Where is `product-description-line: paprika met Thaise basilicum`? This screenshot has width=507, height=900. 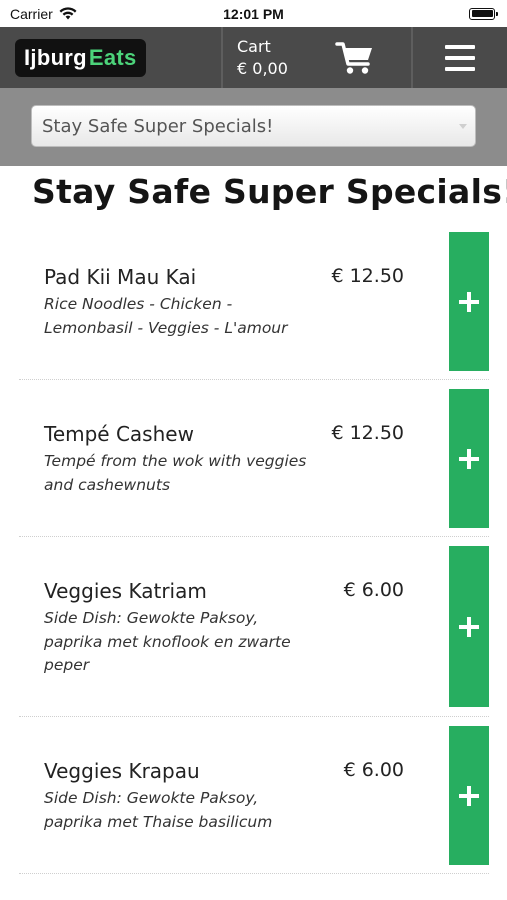
product-description-line: paprika met Thaise basilicum is located at coordinates (158, 821).